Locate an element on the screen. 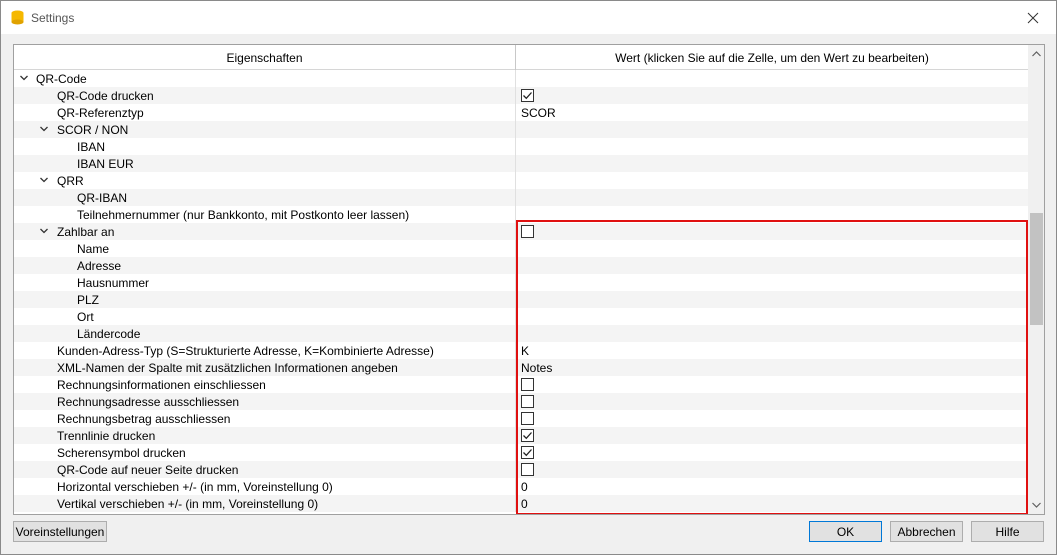 Image resolution: width=1057 pixels, height=555 pixels. grid-row: Ort is located at coordinates (521, 316).